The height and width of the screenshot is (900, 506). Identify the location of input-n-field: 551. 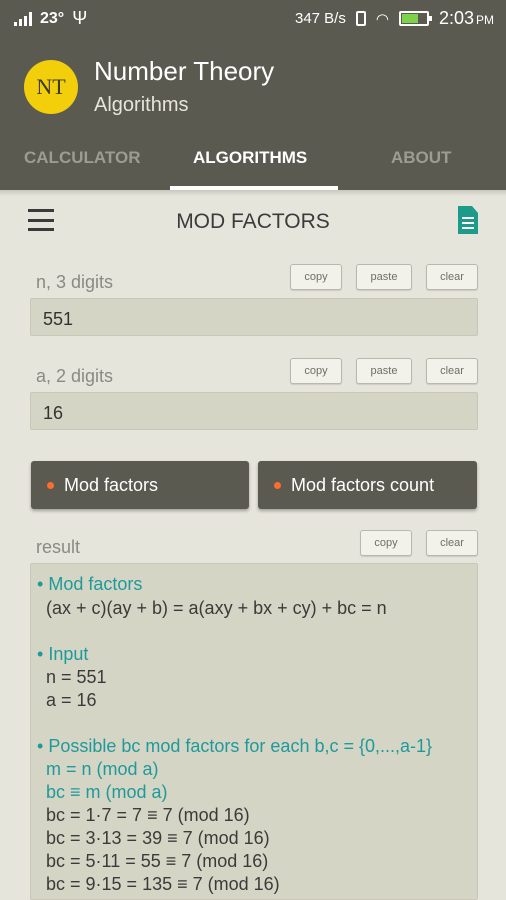
(254, 317).